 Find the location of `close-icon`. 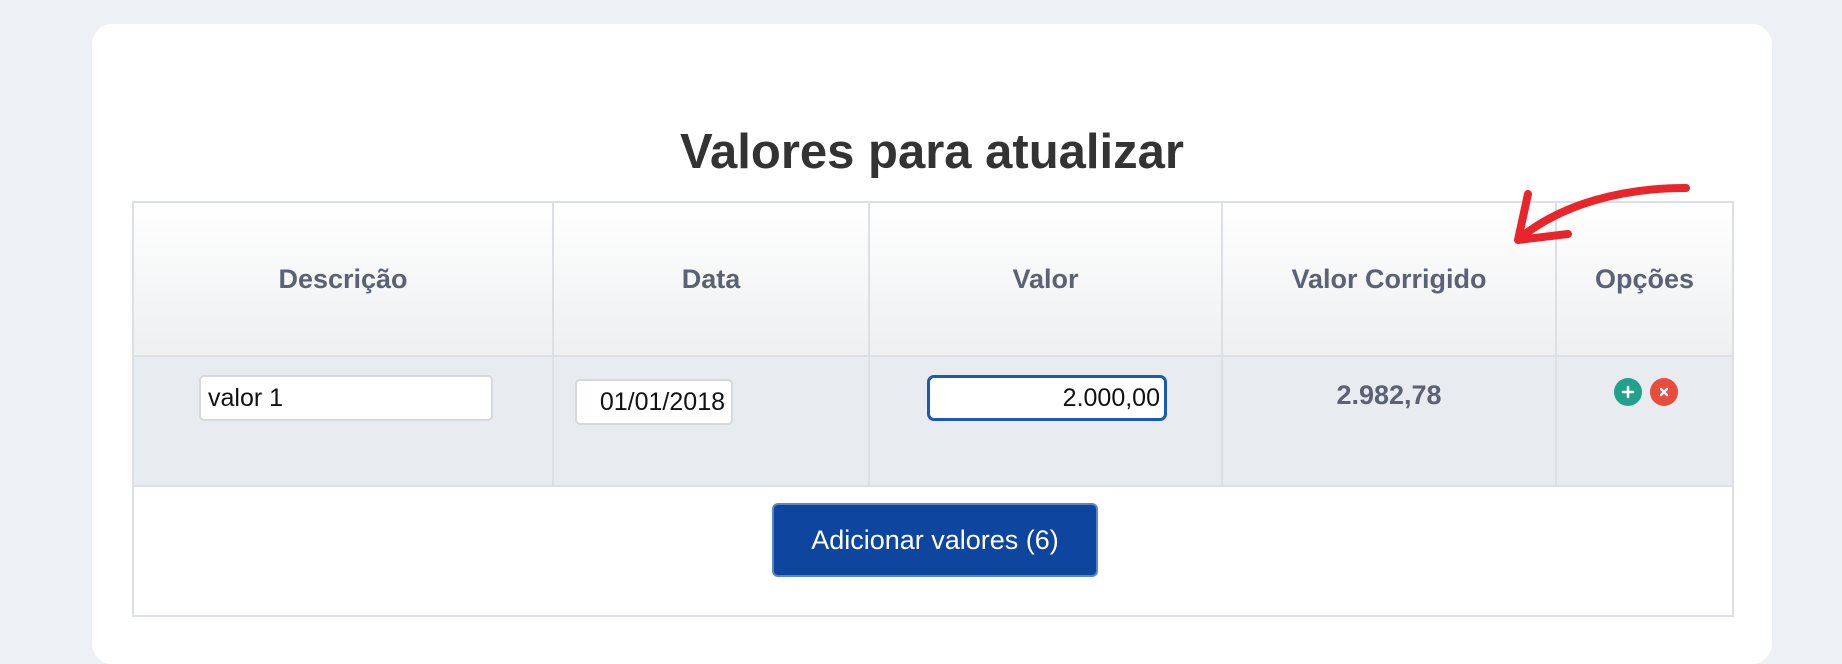

close-icon is located at coordinates (1664, 392).